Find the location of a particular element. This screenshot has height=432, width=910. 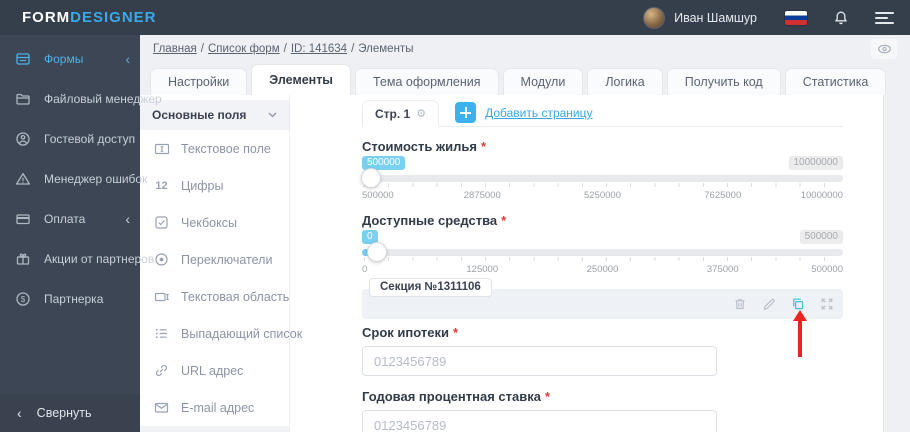

sidebar-item-label: Акции от партнеров is located at coordinates (99, 259).